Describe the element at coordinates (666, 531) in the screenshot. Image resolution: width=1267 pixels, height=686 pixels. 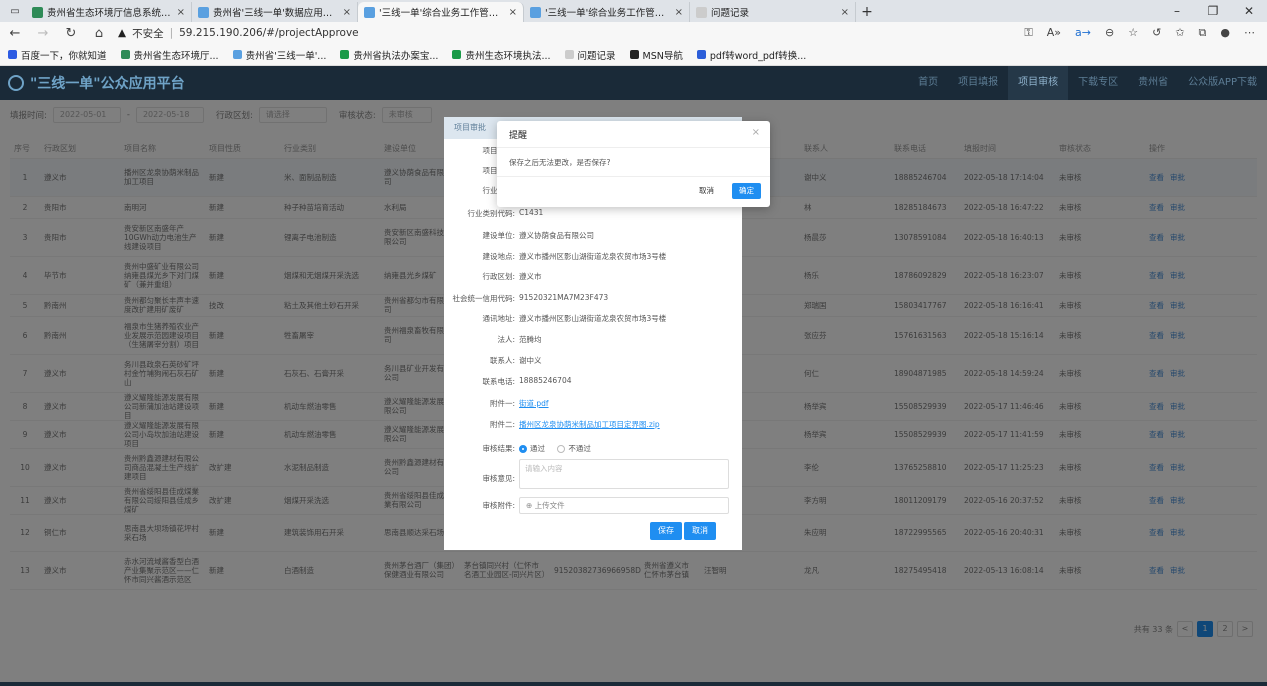
I see `drawer-save-button: 保存` at that location.